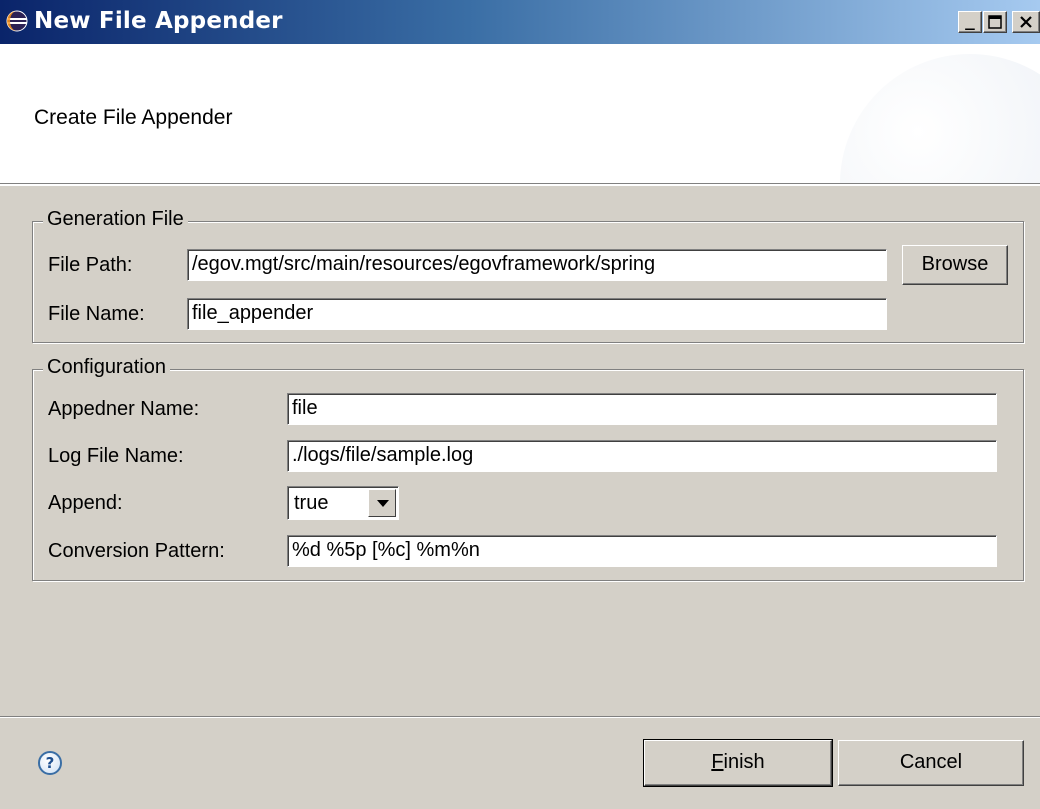  What do you see at coordinates (85, 503) in the screenshot?
I see `append-label: Append:` at bounding box center [85, 503].